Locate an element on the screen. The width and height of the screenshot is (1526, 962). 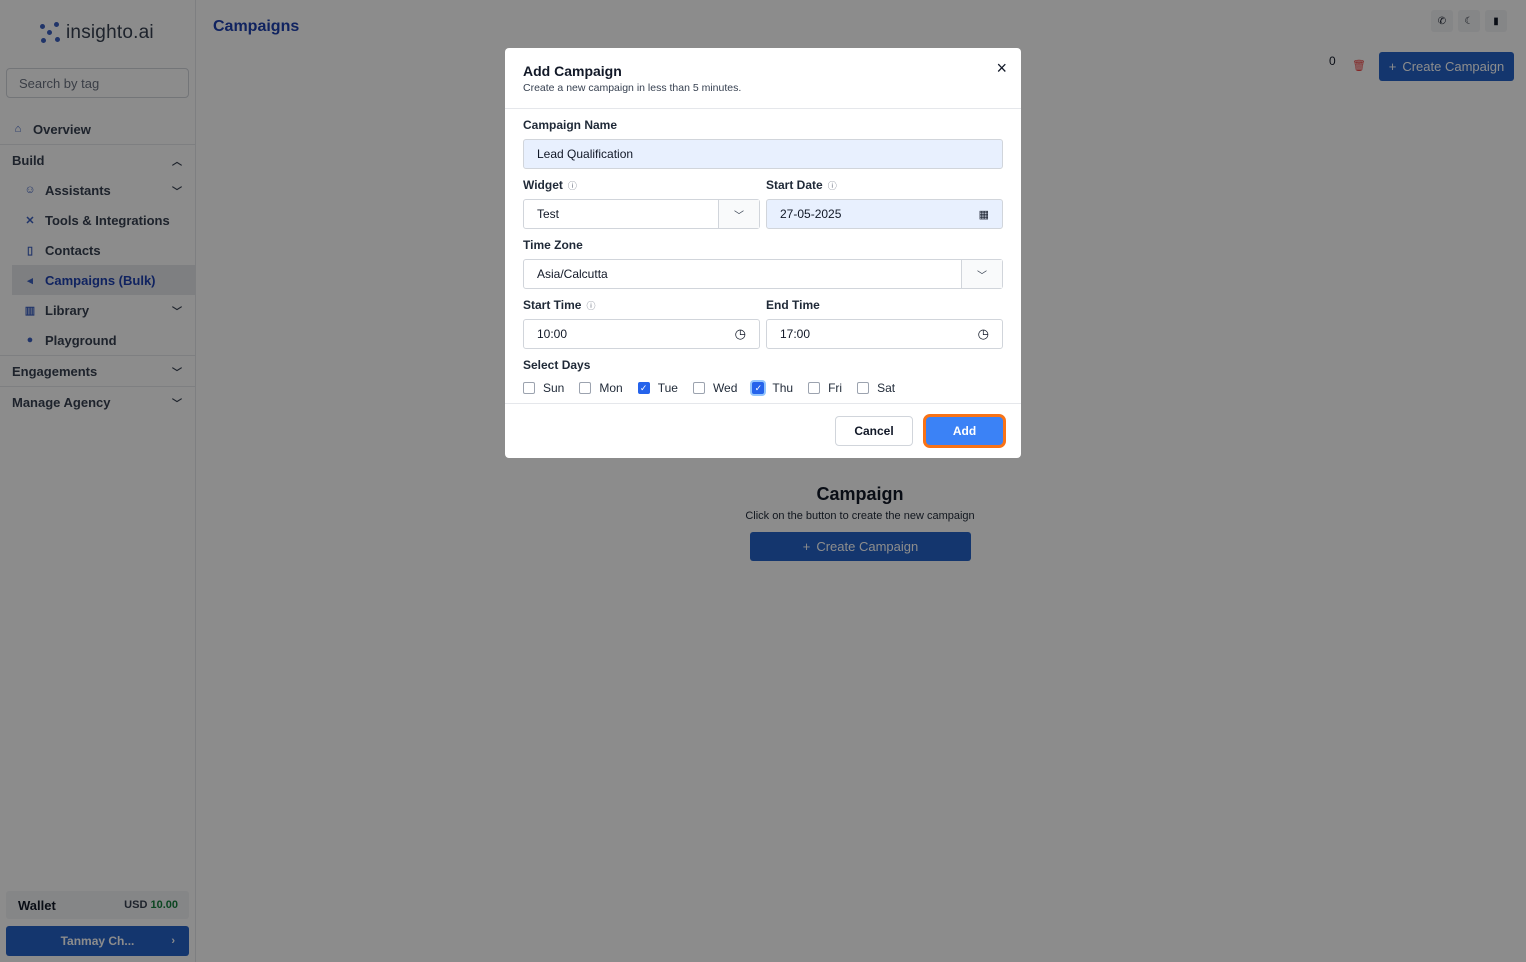
calendar-icon: ▦ is located at coordinates (984, 214).